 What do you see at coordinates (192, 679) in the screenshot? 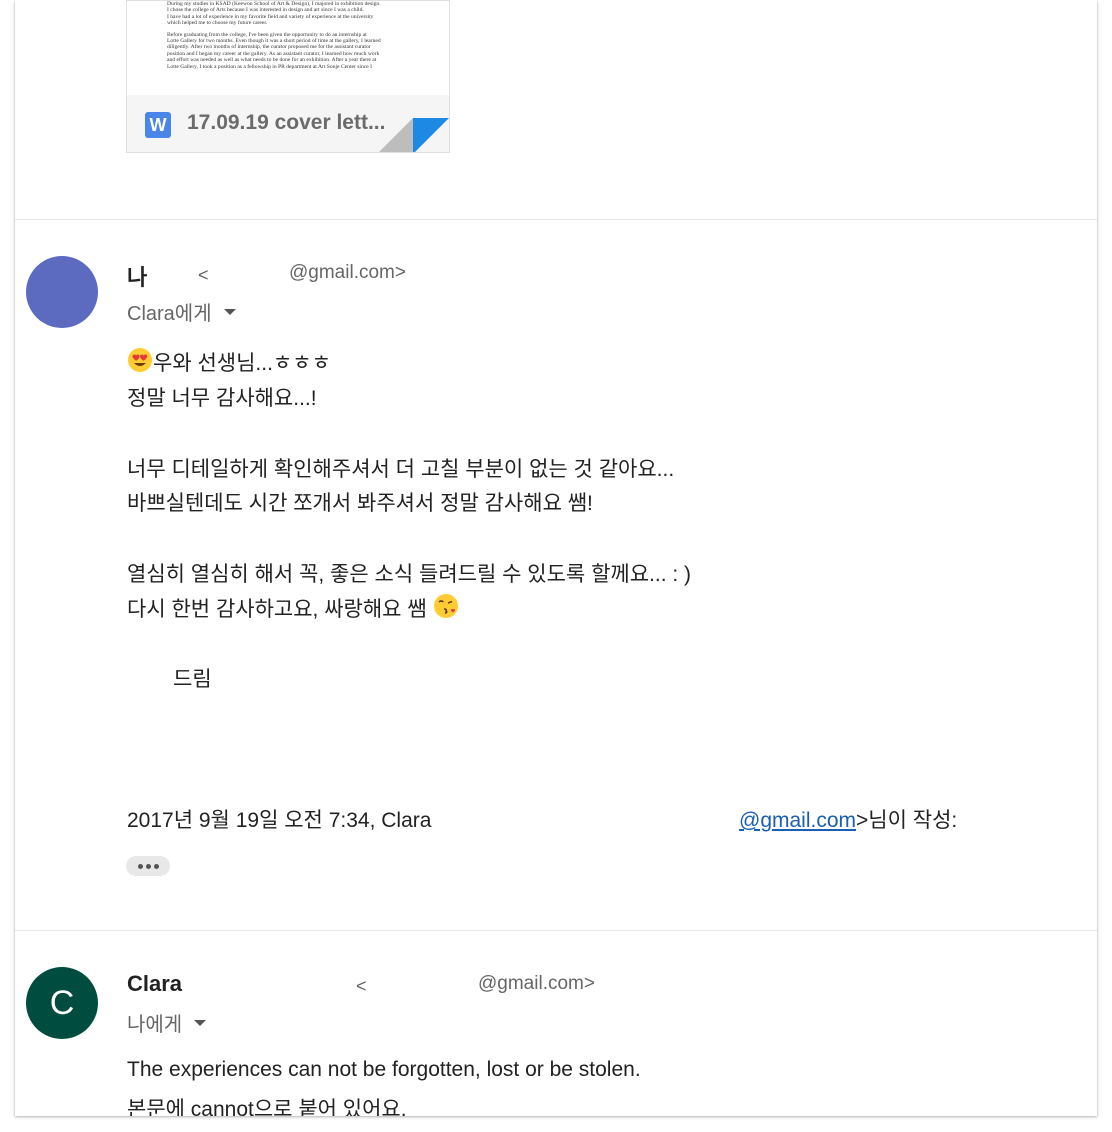
I see `signature: 드림` at bounding box center [192, 679].